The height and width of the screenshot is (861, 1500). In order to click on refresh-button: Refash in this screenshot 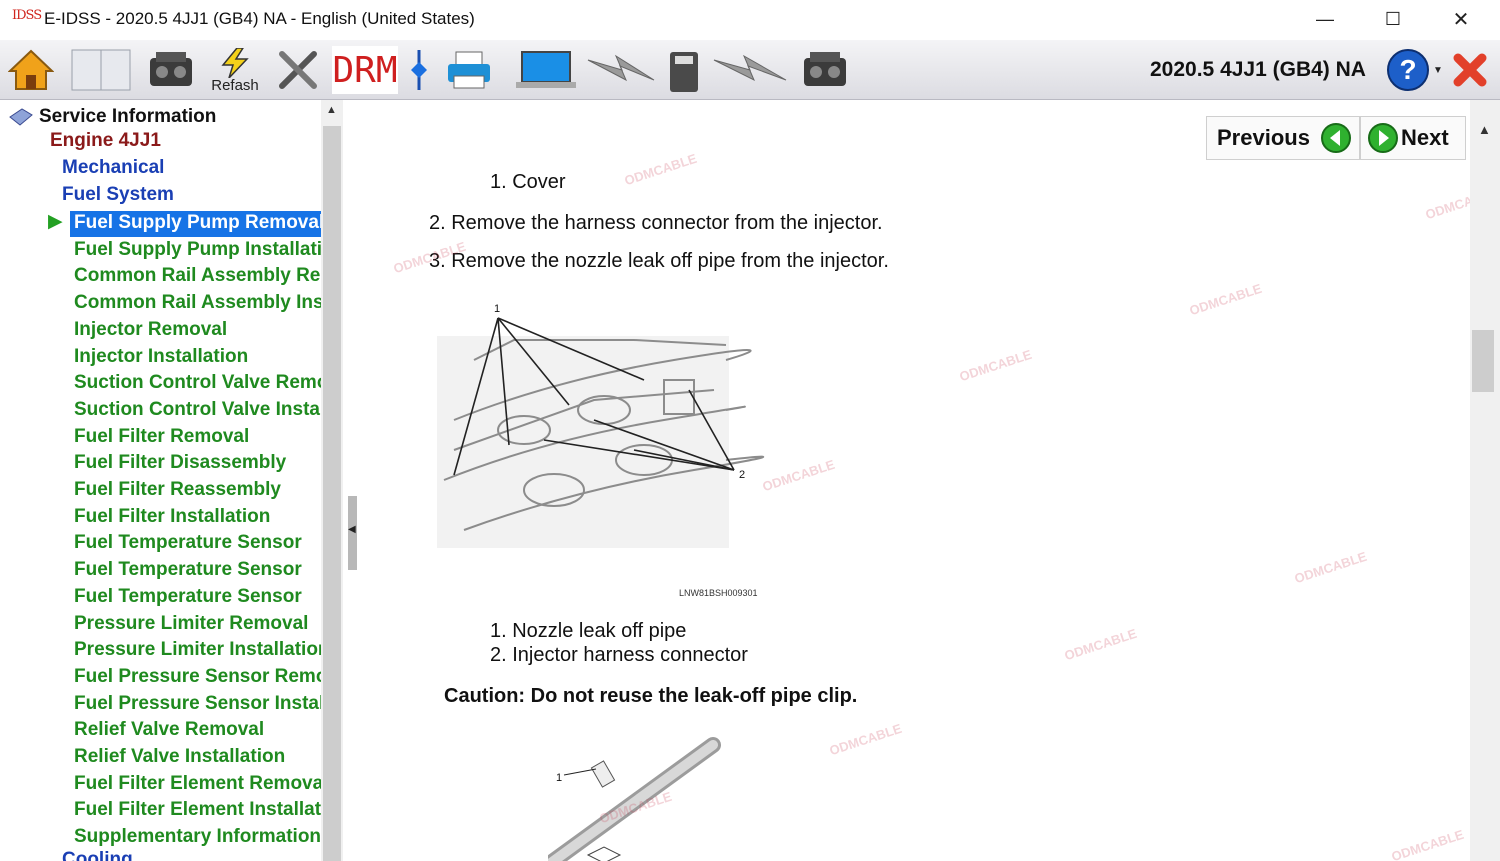, I will do `click(235, 70)`.